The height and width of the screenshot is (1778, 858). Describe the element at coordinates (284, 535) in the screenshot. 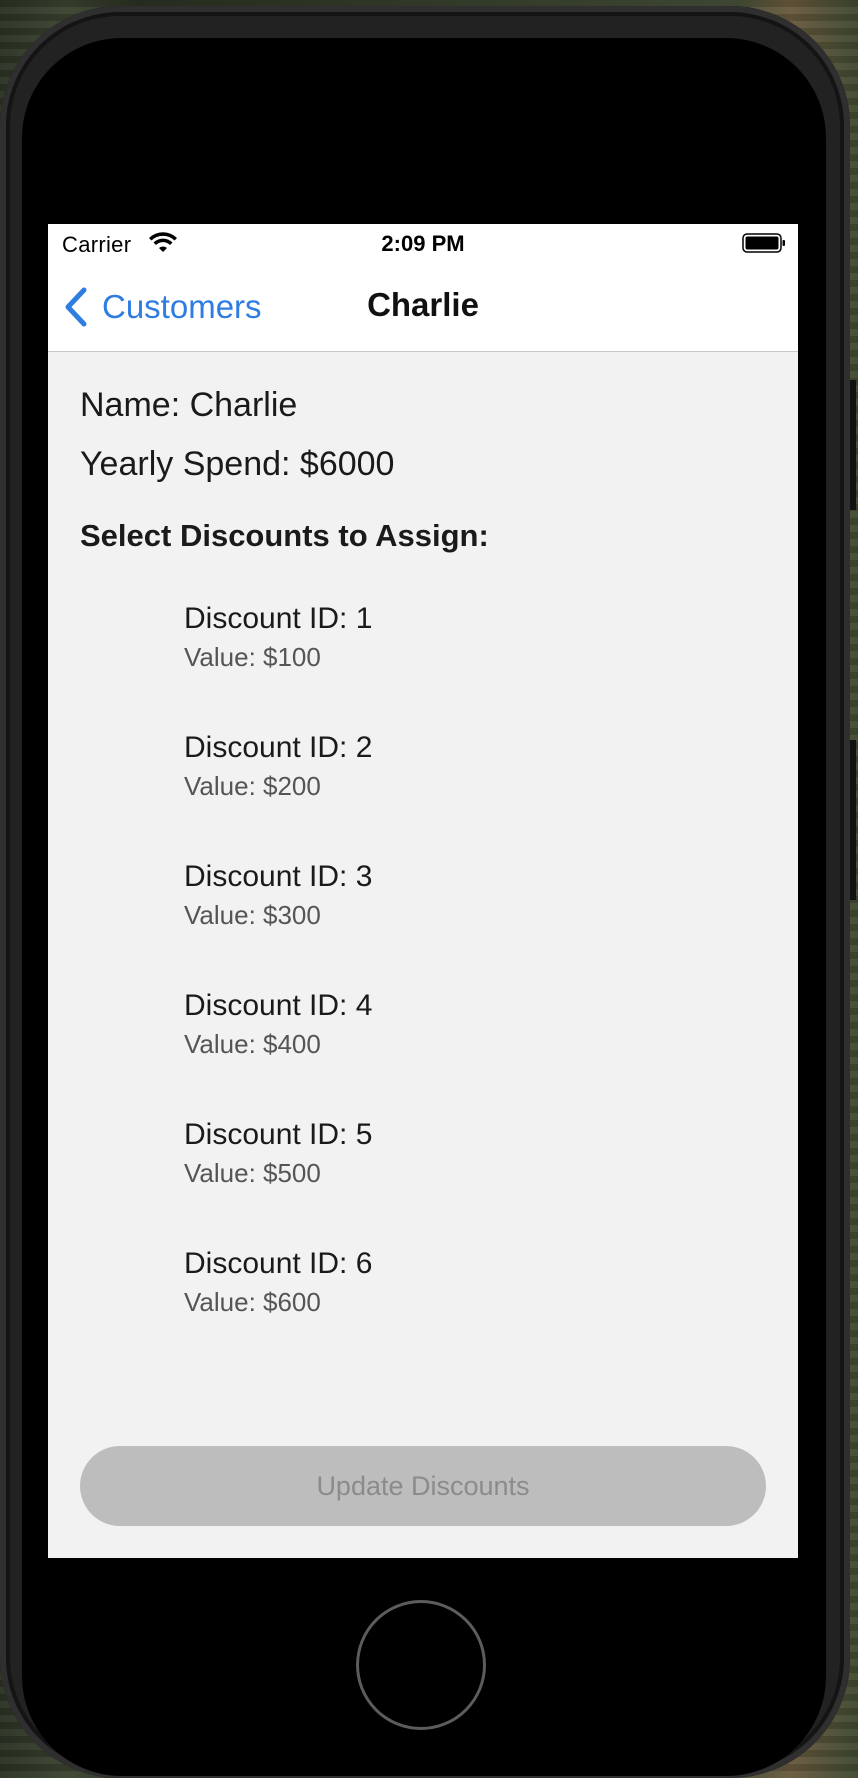

I see `discounts-heading: Select Discounts to Assign:` at that location.